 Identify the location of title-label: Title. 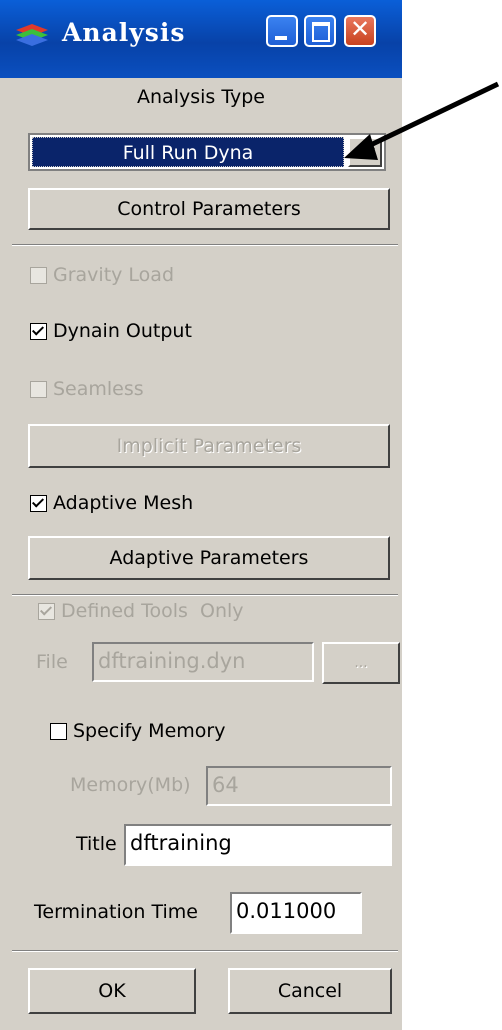
(96, 844).